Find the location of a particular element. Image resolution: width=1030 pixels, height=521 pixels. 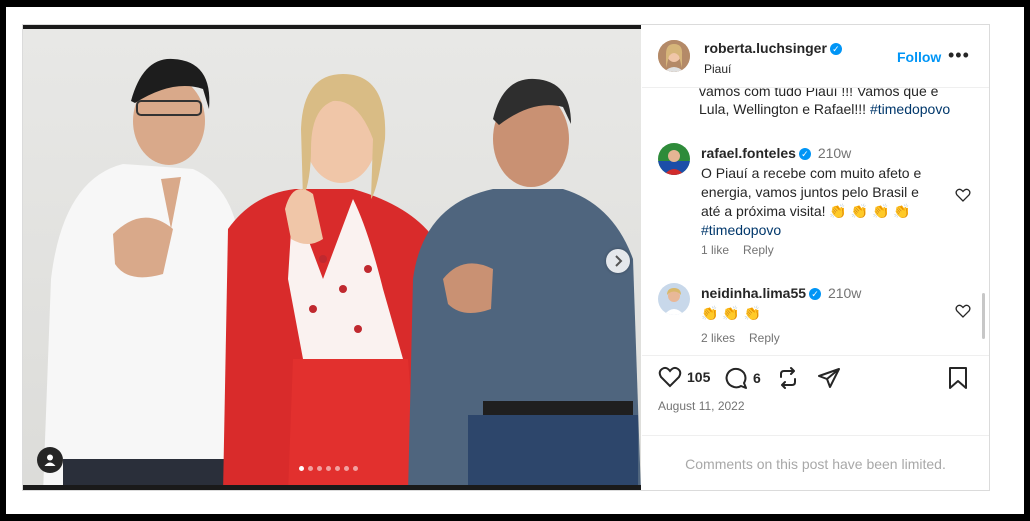

caption-hashtag: #timedopovo is located at coordinates (910, 109).